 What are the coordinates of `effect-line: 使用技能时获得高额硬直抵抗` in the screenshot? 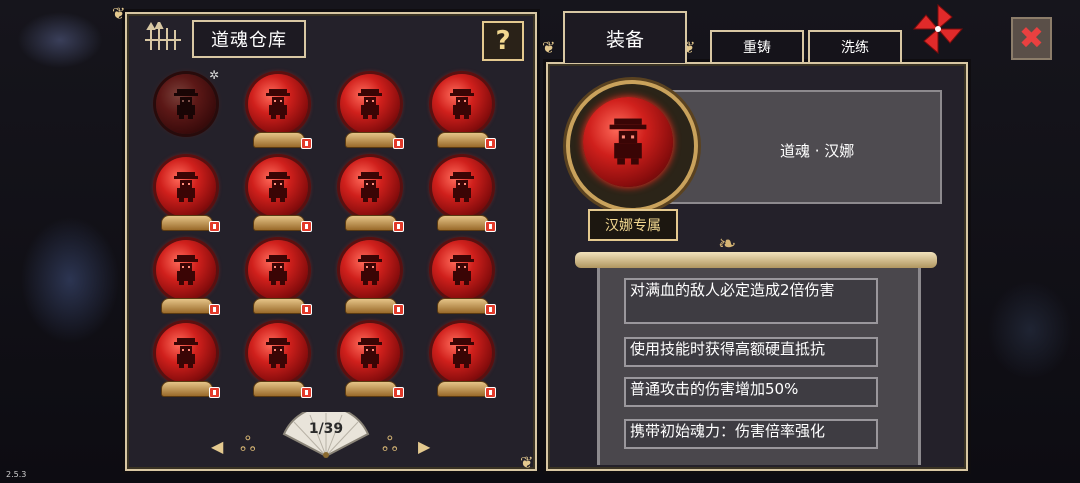 It's located at (751, 352).